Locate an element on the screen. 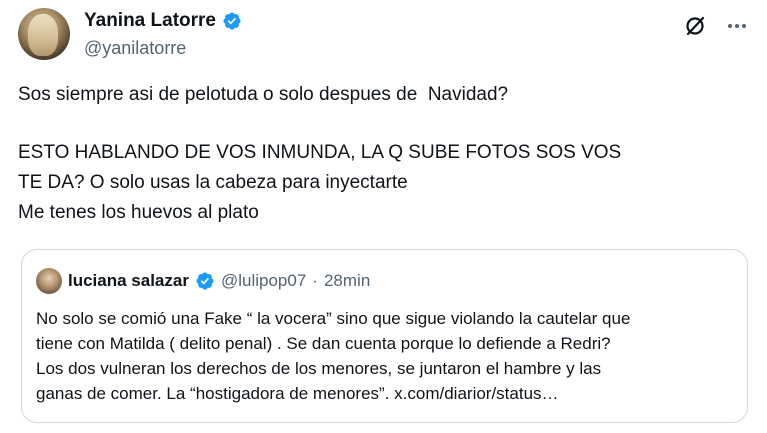  tweet-actions-top is located at coordinates (716, 26).